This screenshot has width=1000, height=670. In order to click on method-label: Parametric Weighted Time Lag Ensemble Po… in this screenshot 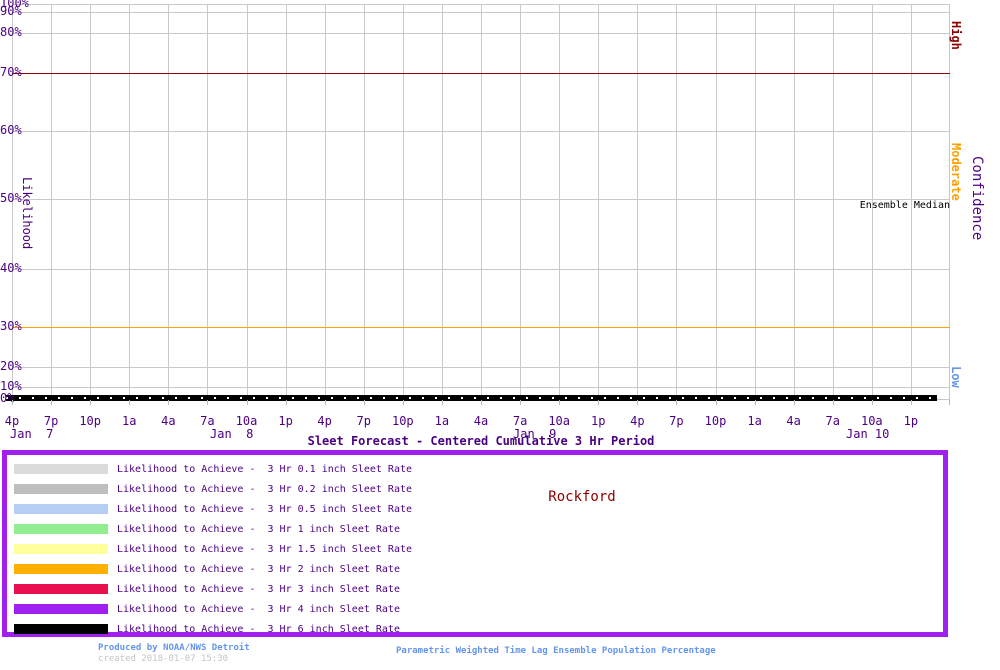, I will do `click(556, 651)`.